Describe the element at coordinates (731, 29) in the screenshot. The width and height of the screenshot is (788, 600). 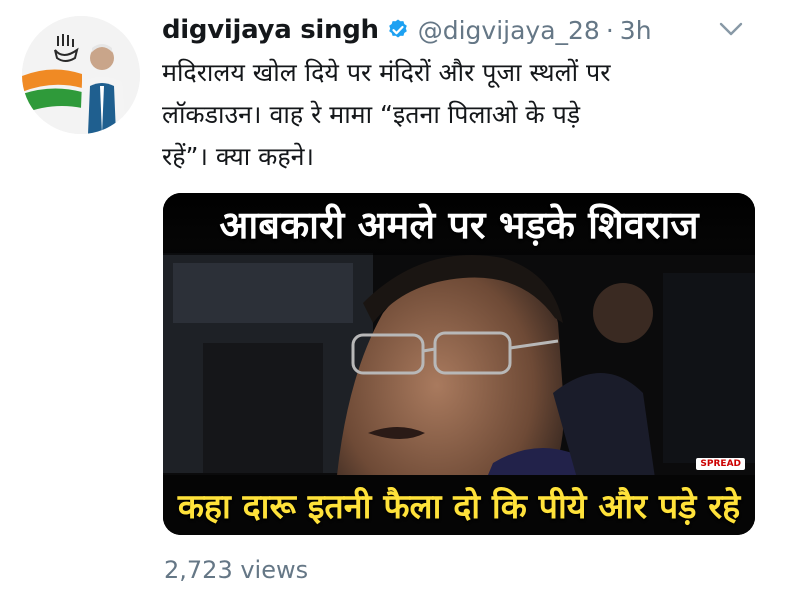
I see `chevron-down-icon` at that location.